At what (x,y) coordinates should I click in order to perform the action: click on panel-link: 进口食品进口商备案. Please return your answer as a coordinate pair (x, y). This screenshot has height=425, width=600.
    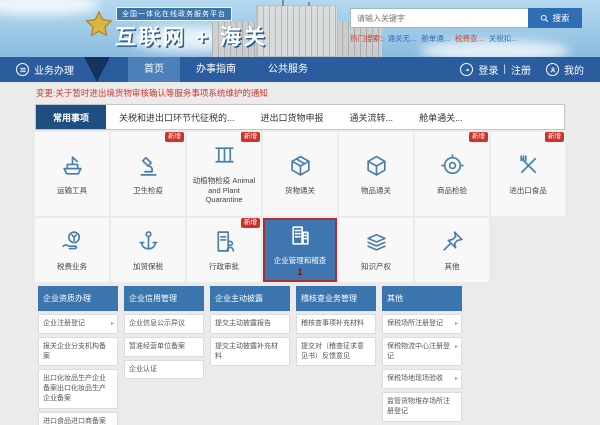
    Looking at the image, I should click on (78, 418).